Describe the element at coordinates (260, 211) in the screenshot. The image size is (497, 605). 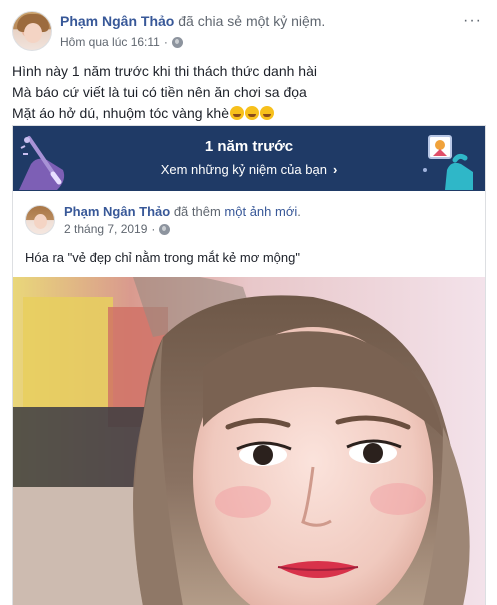
I see `new-photo-link: một ảnh mới` at that location.